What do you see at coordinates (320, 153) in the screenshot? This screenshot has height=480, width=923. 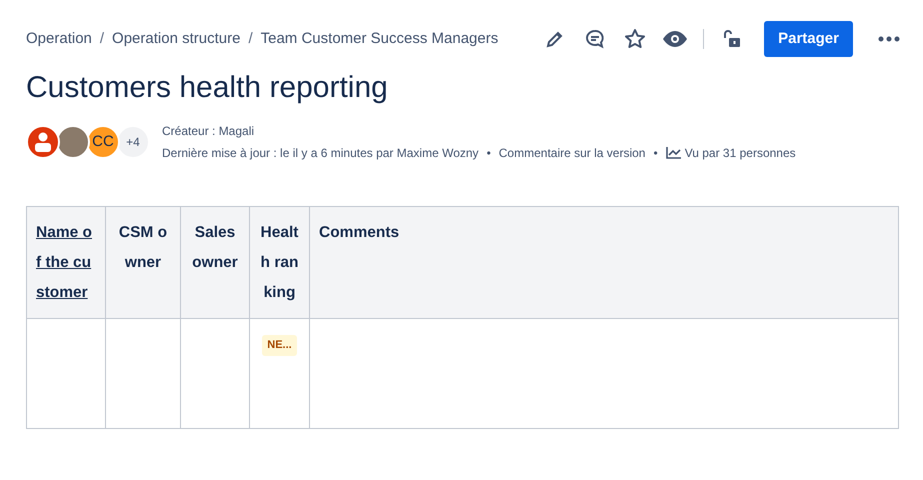 I see `last-update-text: Dernière mise à jour : le il y a 6 minutes par Maxime Wozny` at bounding box center [320, 153].